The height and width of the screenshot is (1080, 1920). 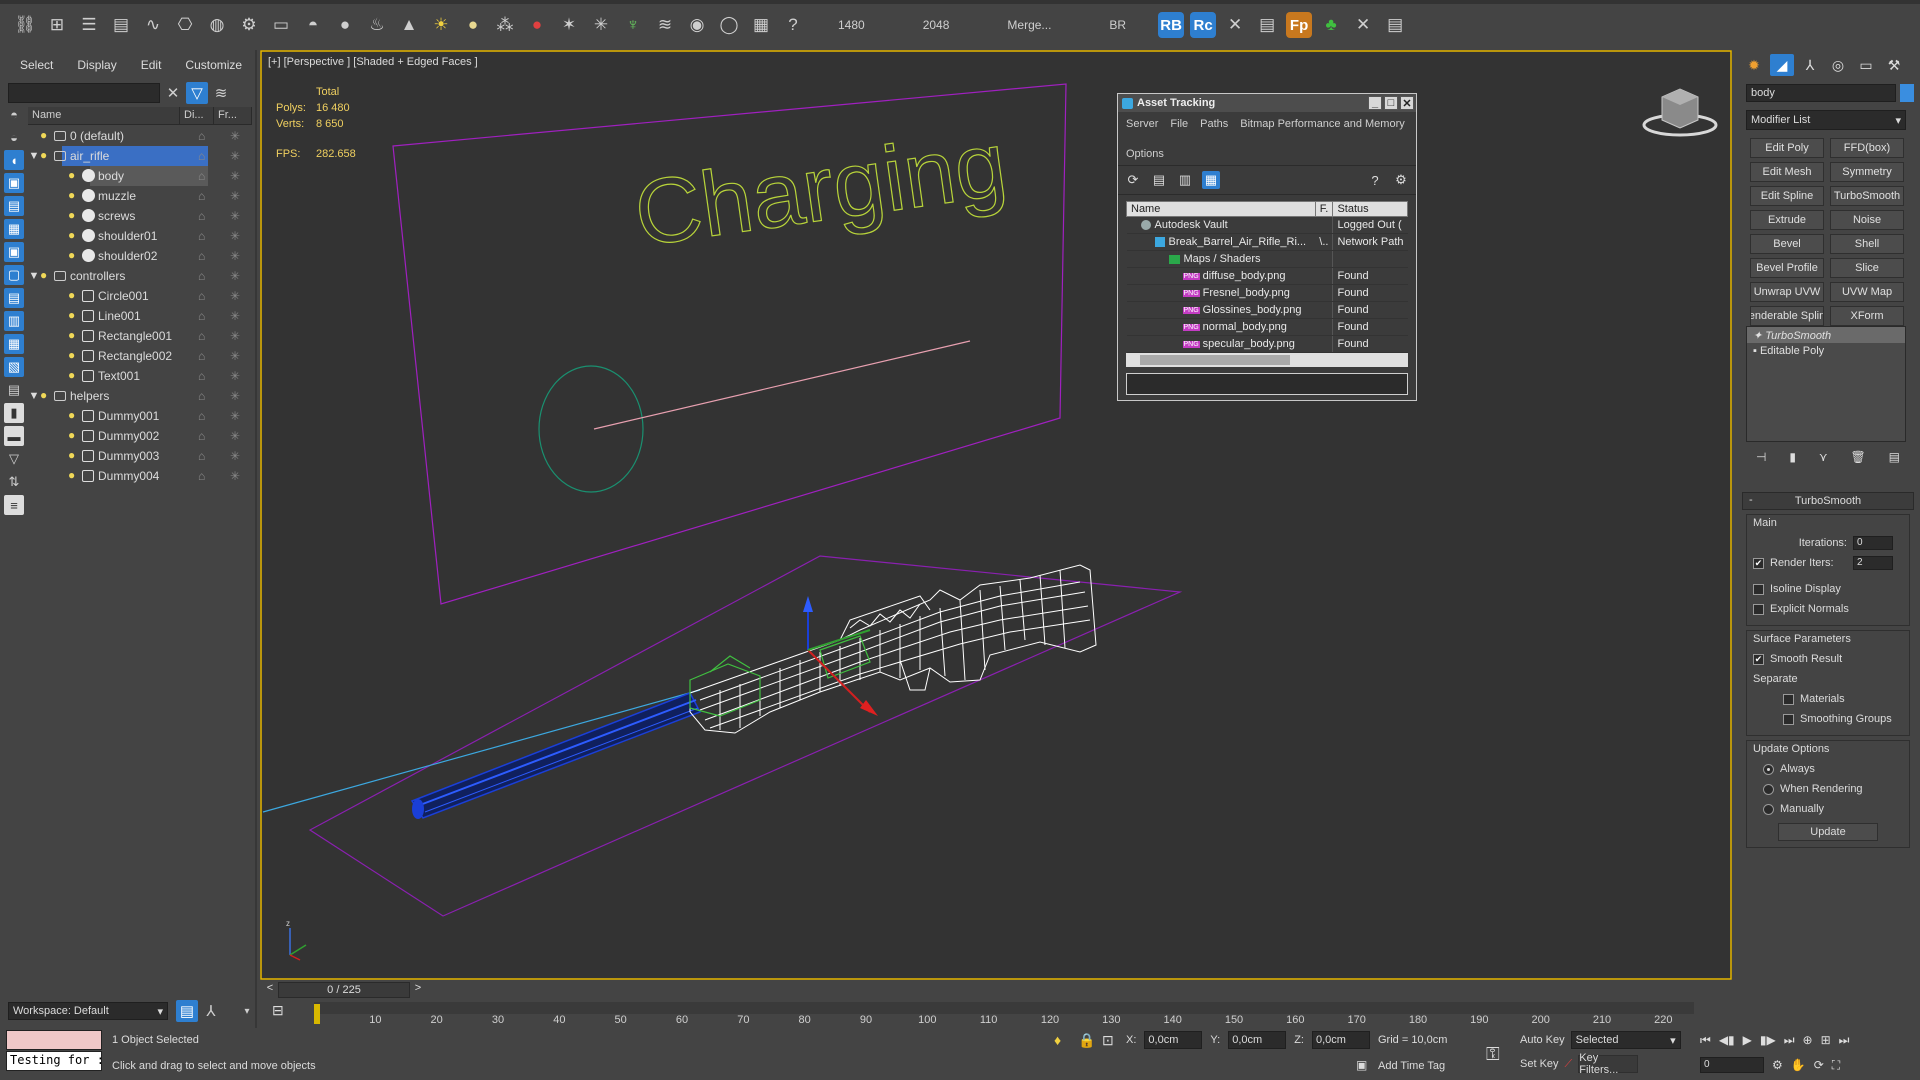 I want to click on table-view-icon: ▦, so click(x=1211, y=180).